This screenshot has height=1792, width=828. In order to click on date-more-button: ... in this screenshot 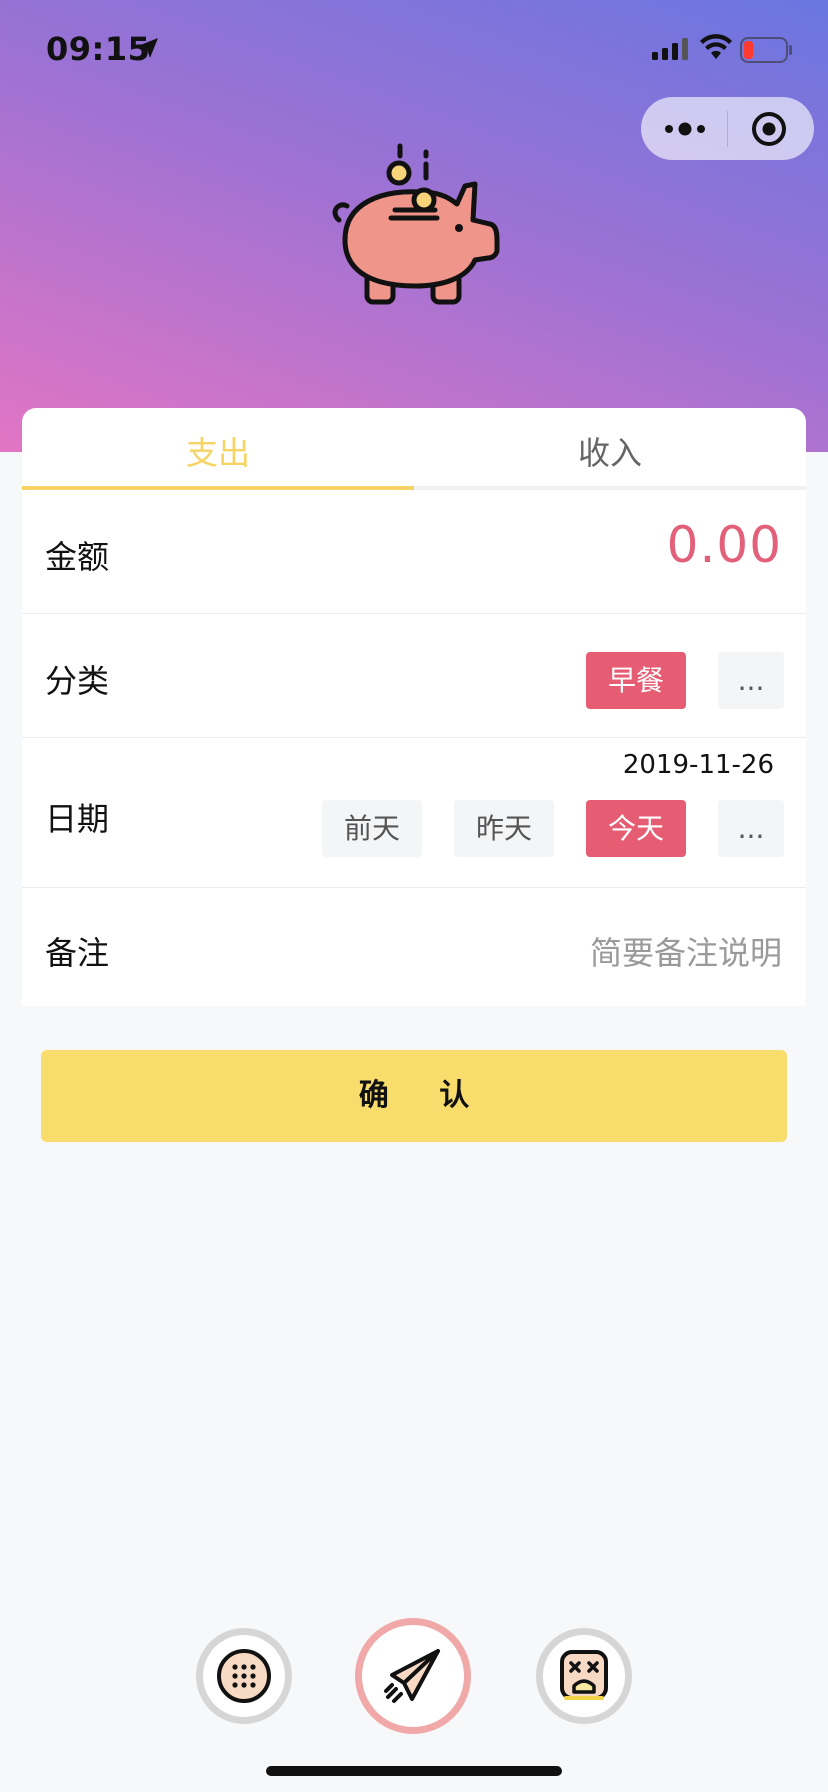, I will do `click(751, 828)`.